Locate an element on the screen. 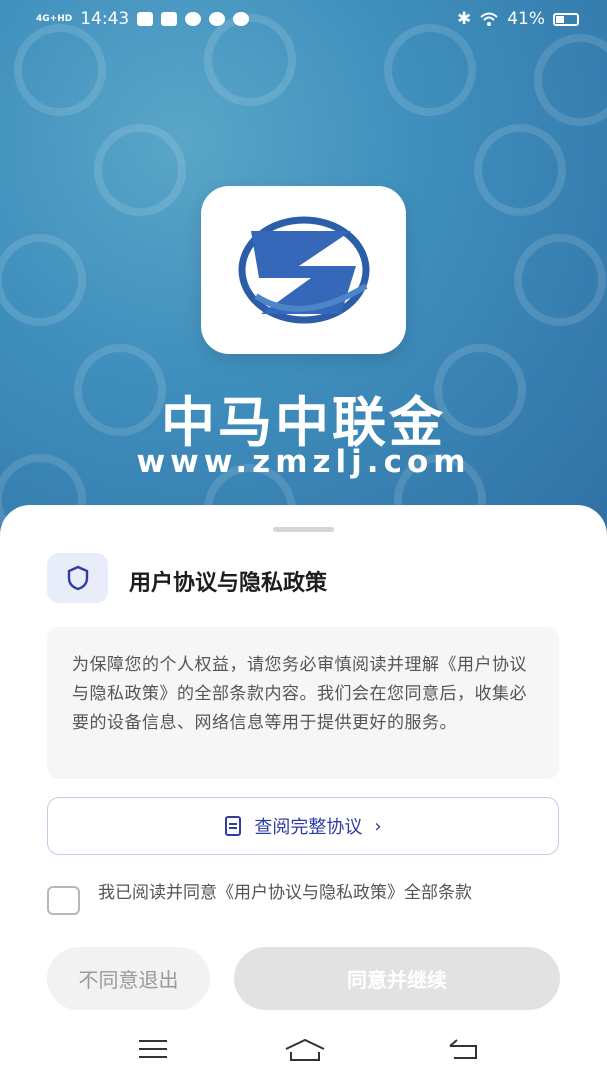  check-circle-icon is located at coordinates (217, 19).